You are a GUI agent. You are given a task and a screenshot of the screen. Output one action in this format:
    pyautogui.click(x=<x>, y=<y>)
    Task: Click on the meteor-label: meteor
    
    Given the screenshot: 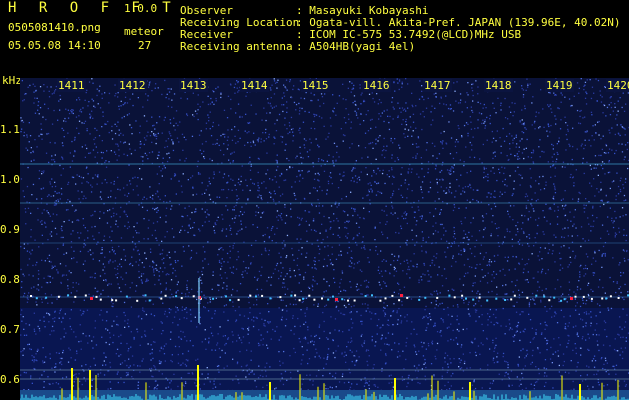 What is the action you would take?
    pyautogui.click(x=144, y=31)
    